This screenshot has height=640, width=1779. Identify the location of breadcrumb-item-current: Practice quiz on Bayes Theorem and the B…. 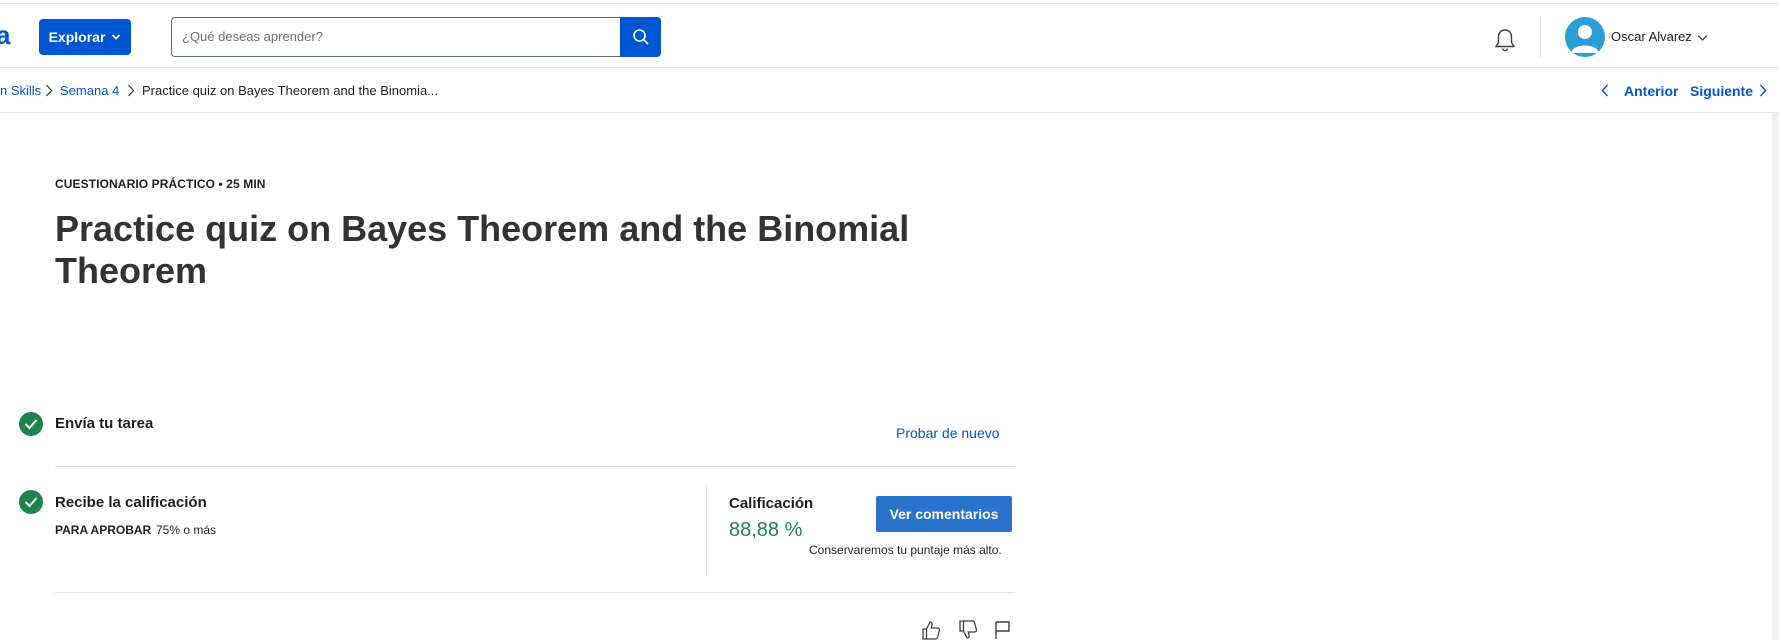
(290, 90).